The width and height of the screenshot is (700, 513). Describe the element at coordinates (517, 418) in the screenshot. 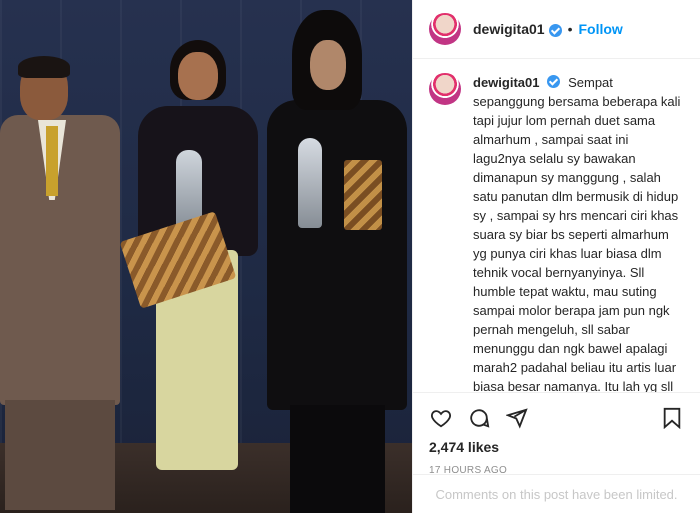

I see `share-icon` at that location.